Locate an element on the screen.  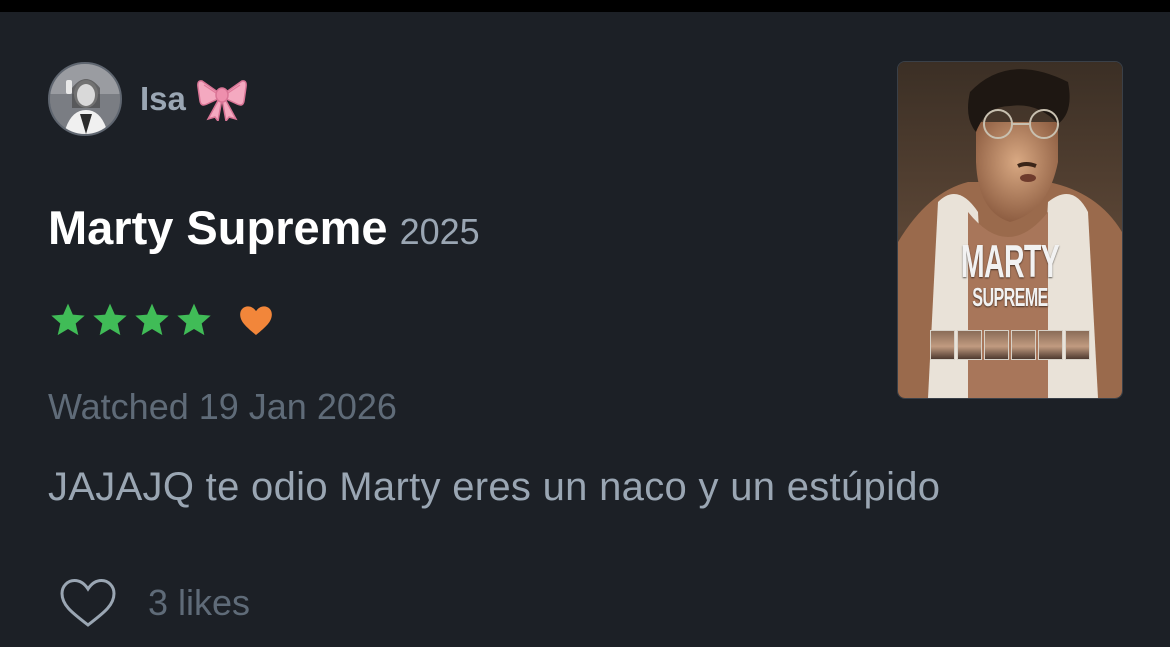
likes-row: 3 likes is located at coordinates (154, 603).